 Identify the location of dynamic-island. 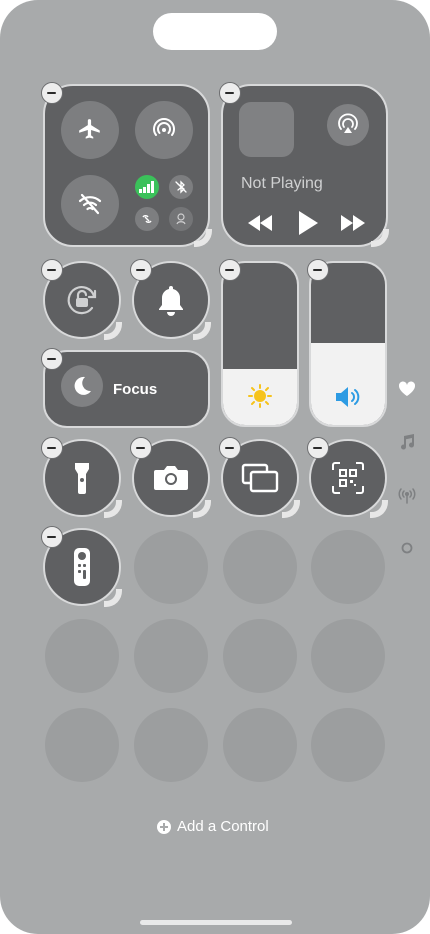
(215, 31).